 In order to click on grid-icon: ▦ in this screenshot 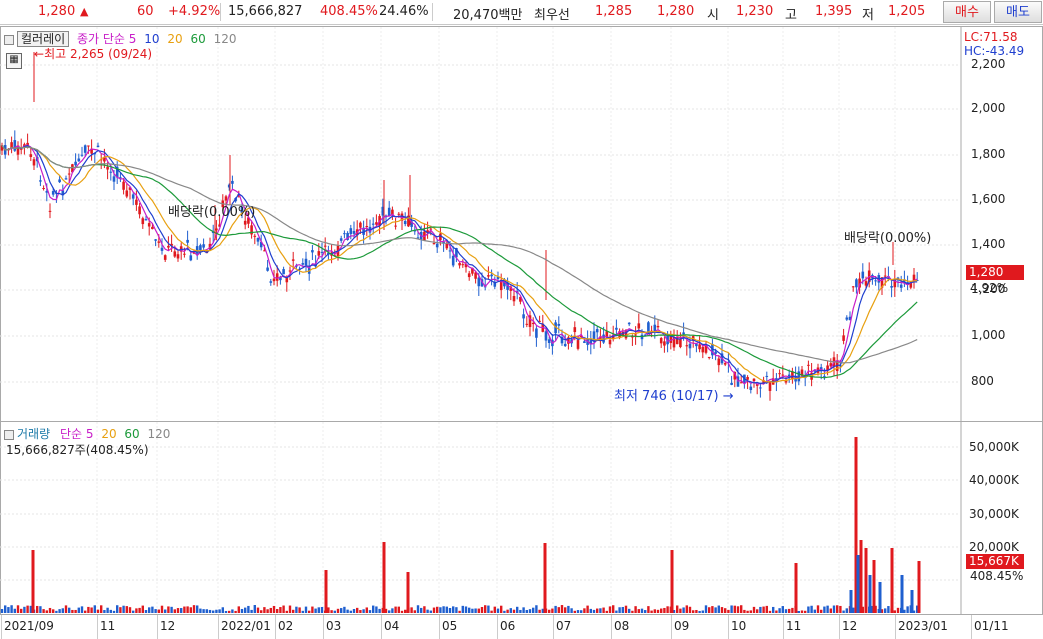, I will do `click(14, 61)`.